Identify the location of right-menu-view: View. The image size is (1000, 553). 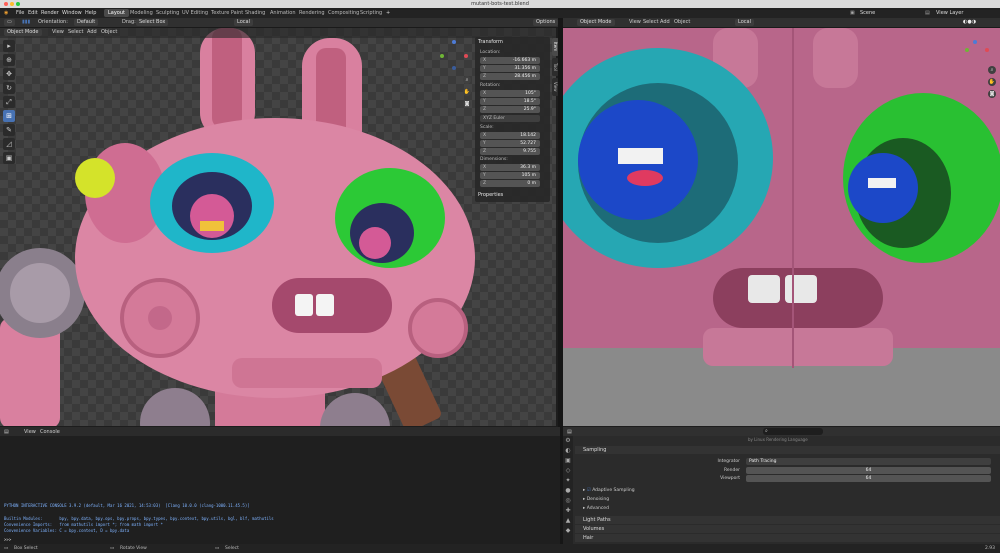
(635, 22).